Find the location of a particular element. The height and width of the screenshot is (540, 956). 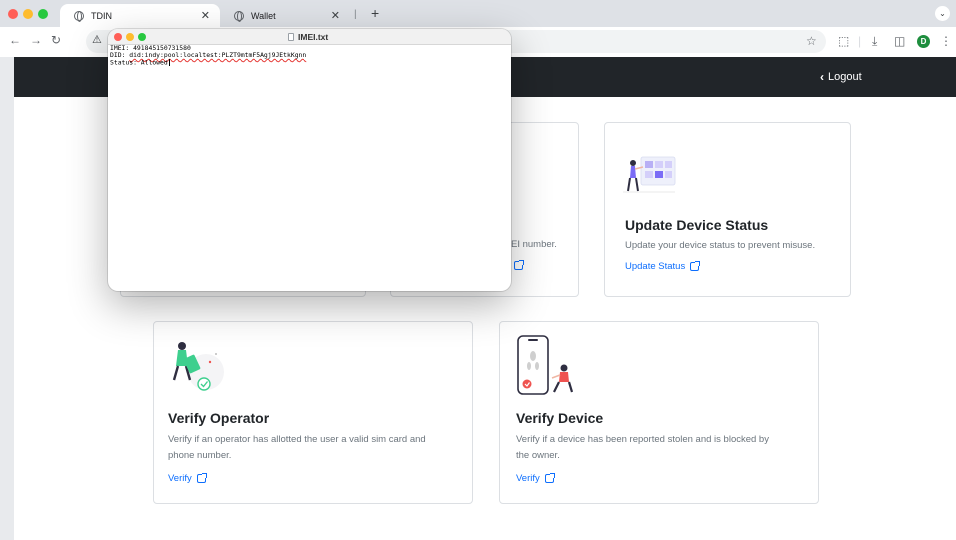

kebab-menu-icon: ⋮ is located at coordinates (946, 41).